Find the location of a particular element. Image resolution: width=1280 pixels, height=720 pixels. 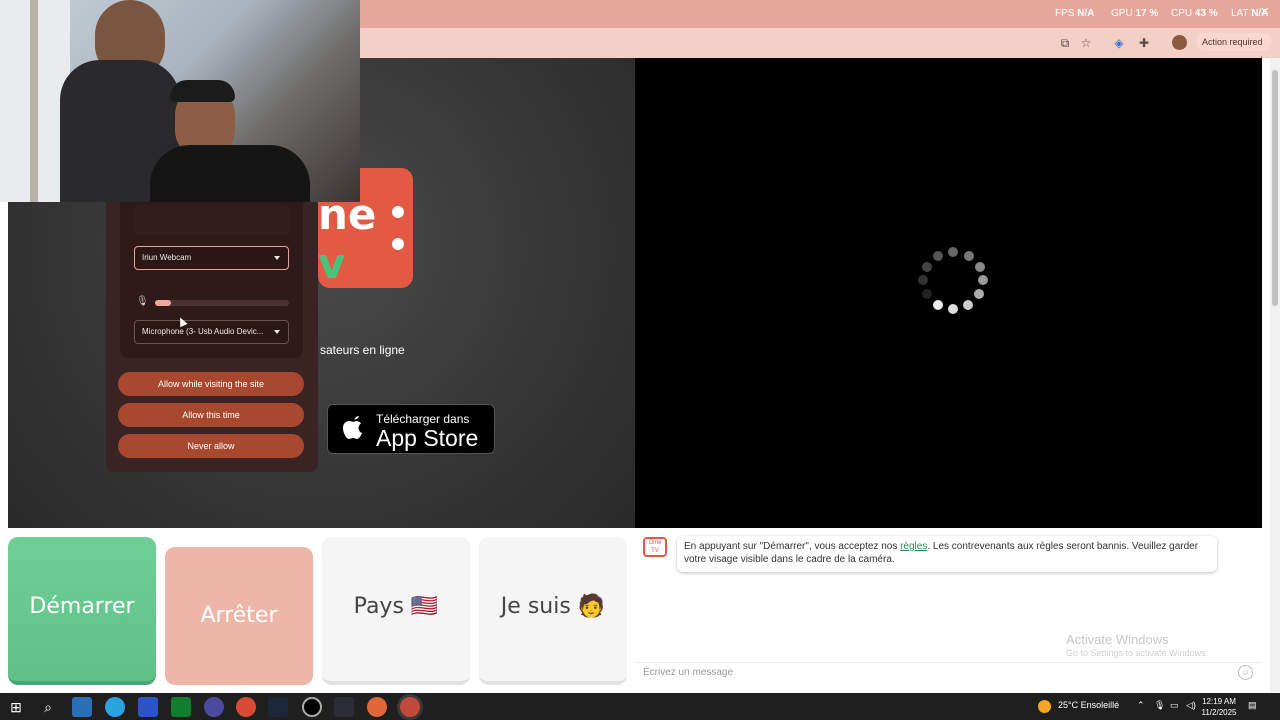

sun-icon is located at coordinates (1044, 706).